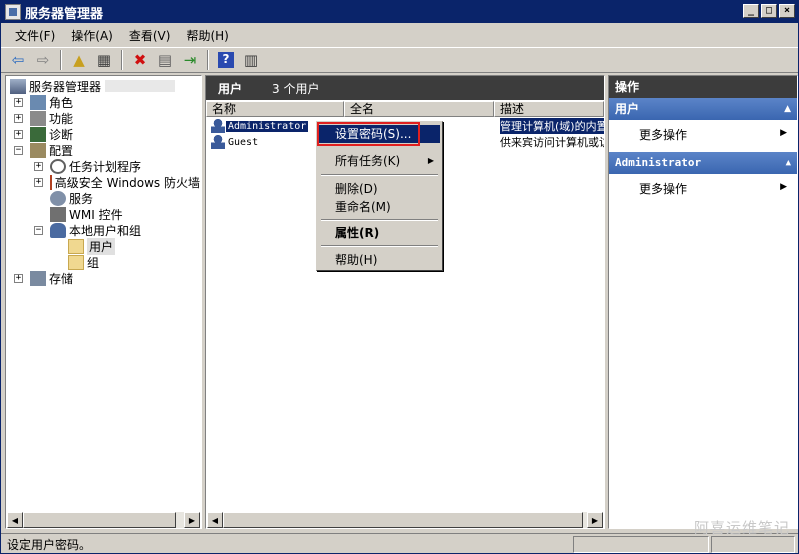 Image resolution: width=799 pixels, height=554 pixels. I want to click on menu-item-all-tasks: 所有任务(K) ▶, so click(379, 161).